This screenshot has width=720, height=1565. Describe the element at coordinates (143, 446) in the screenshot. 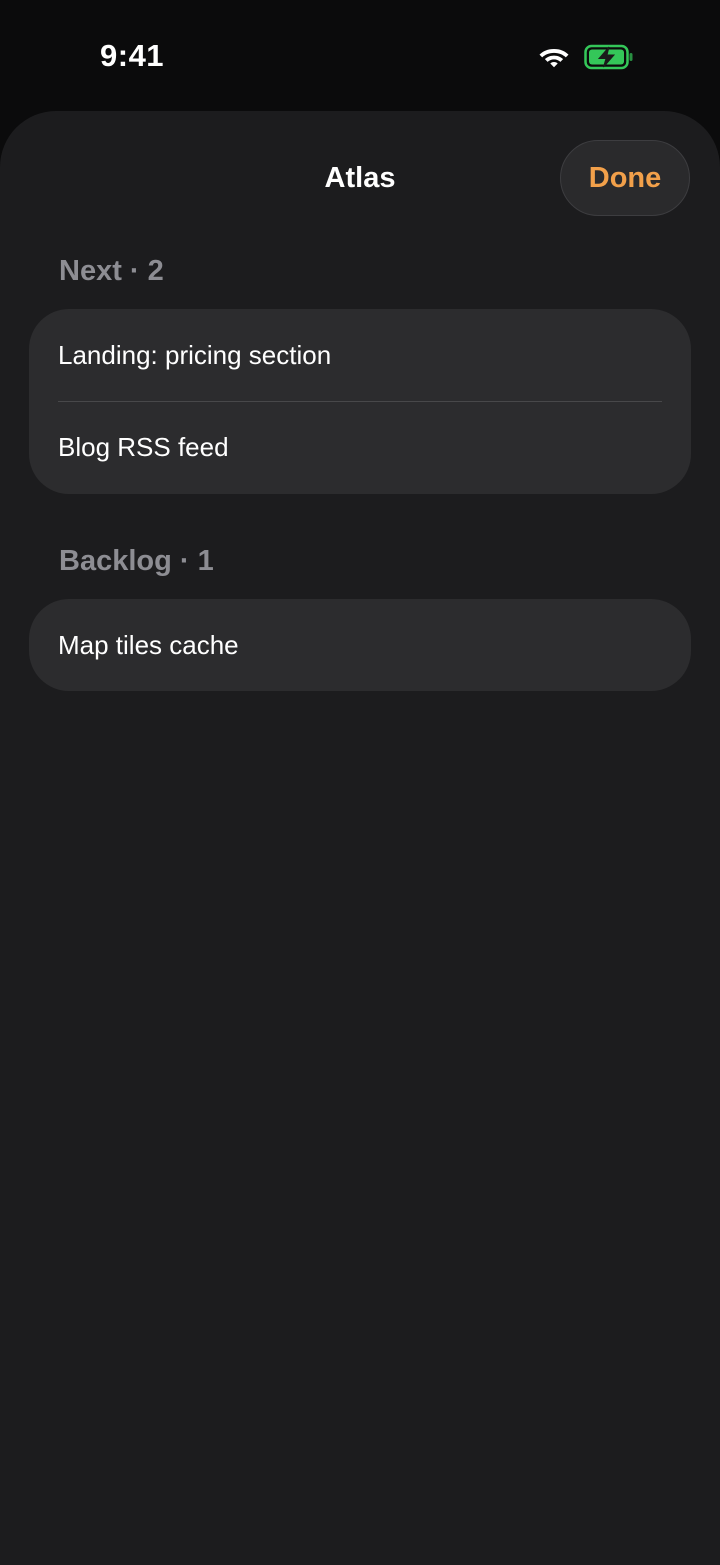

I see `list-item-label: Blog RSS feed` at that location.